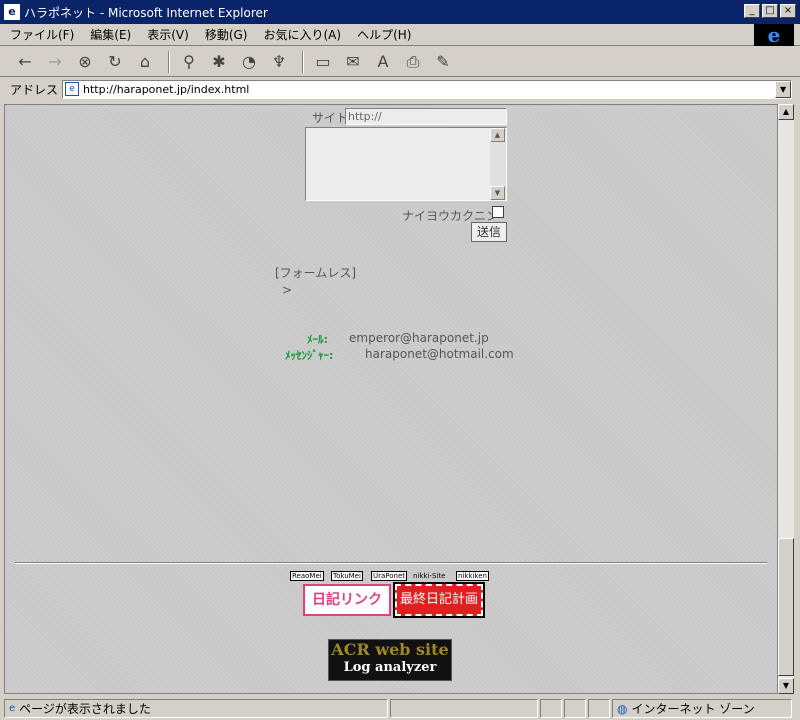 This screenshot has height=720, width=800. Describe the element at coordinates (752, 11) in the screenshot. I see `minimize-button: _` at that location.